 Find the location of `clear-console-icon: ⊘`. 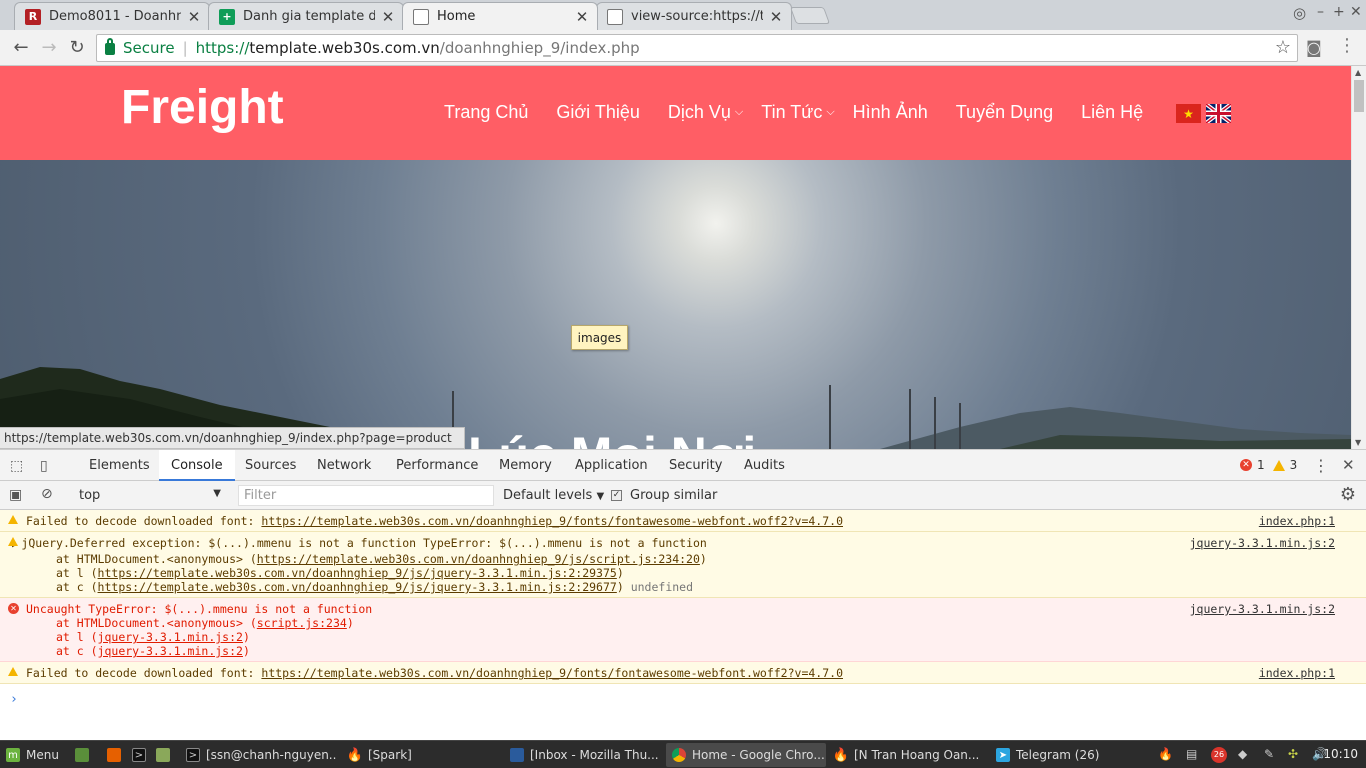

clear-console-icon: ⊘ is located at coordinates (47, 494).